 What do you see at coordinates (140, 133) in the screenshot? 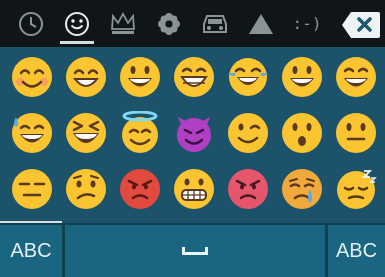
I see `smiling-face-with-halo-emoji` at bounding box center [140, 133].